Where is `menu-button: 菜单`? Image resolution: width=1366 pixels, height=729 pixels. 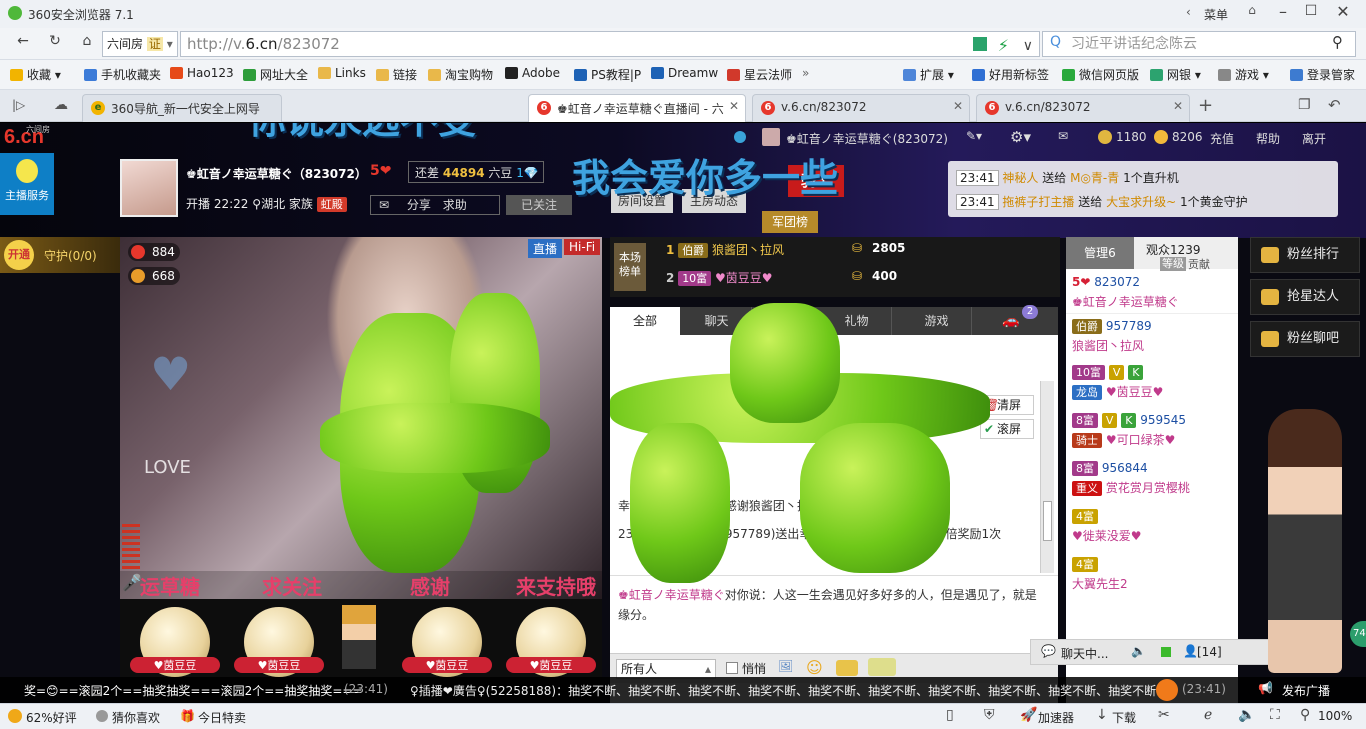
menu-button: 菜单 is located at coordinates (1216, 14).